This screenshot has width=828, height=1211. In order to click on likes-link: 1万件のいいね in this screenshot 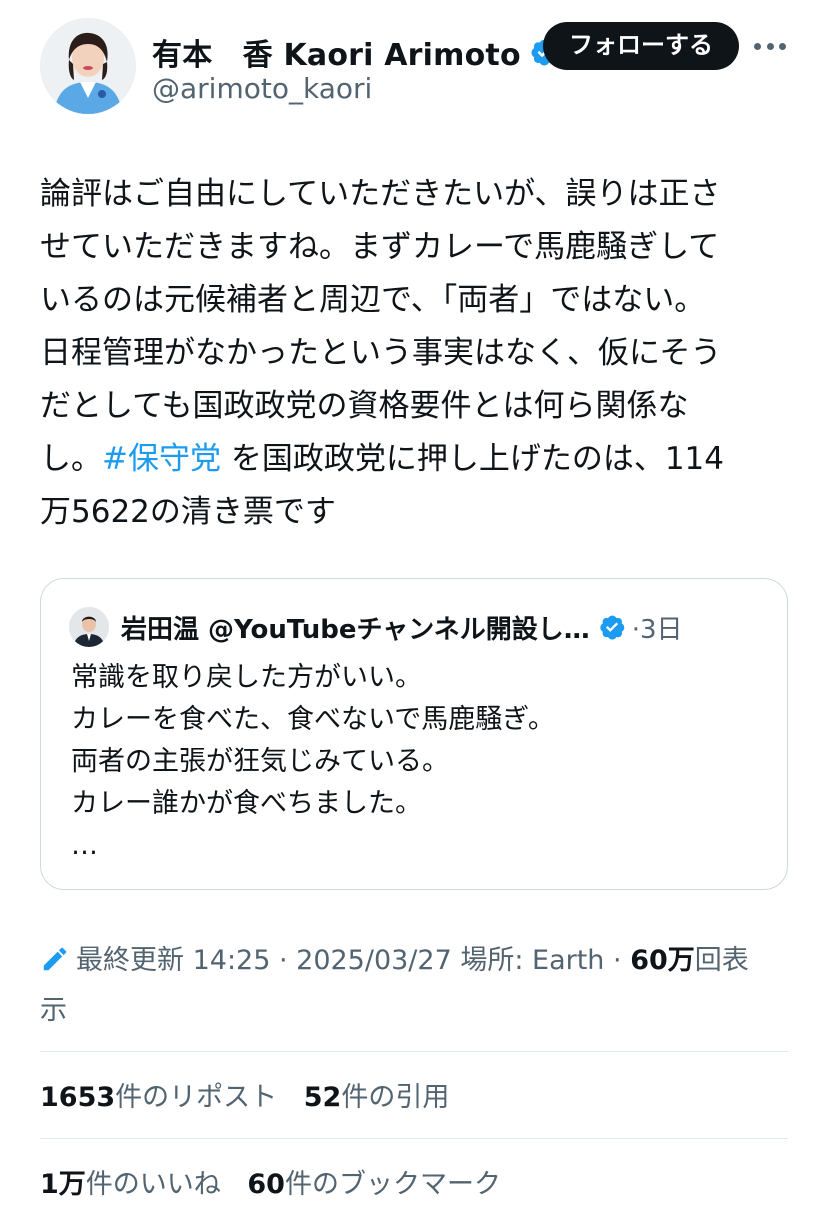, I will do `click(130, 1184)`.